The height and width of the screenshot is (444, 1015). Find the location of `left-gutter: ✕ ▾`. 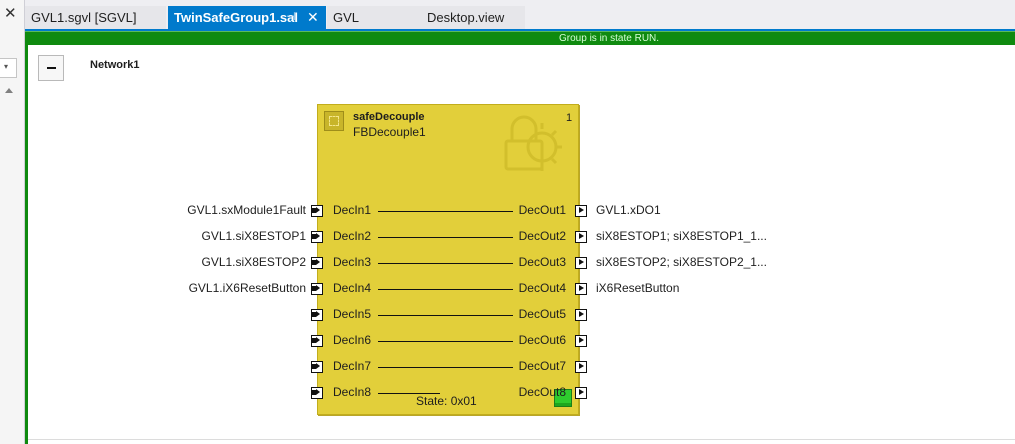

left-gutter: ✕ ▾ is located at coordinates (12, 222).